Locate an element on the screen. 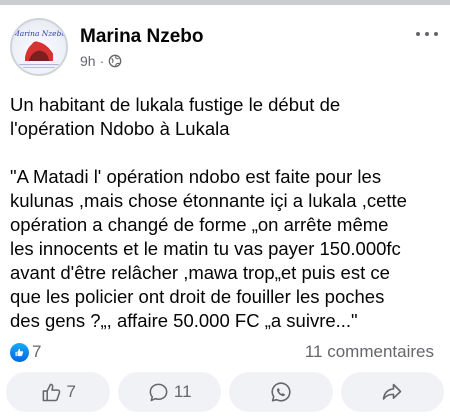 This screenshot has width=450, height=419. comments-count-link: 11 commentaires is located at coordinates (369, 352).